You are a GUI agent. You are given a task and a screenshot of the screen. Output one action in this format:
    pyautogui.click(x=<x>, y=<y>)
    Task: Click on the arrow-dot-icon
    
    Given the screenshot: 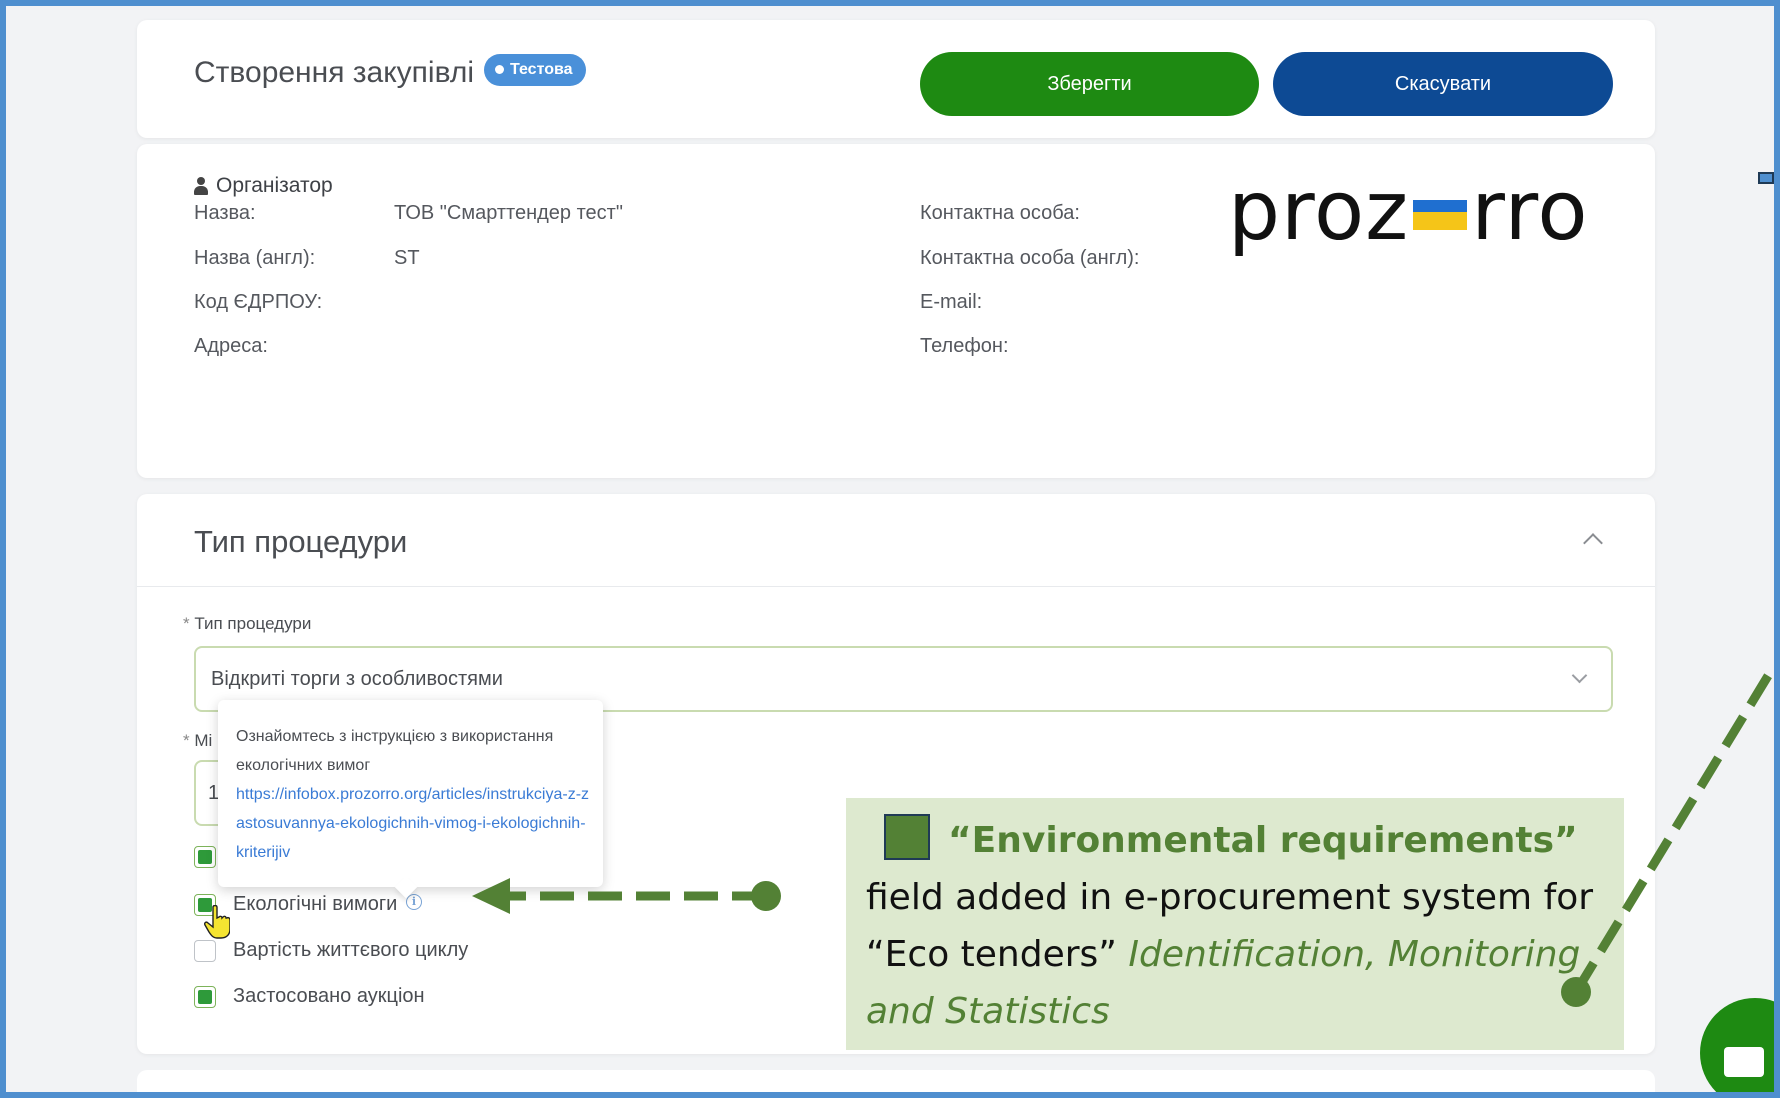 What is the action you would take?
    pyautogui.click(x=766, y=896)
    